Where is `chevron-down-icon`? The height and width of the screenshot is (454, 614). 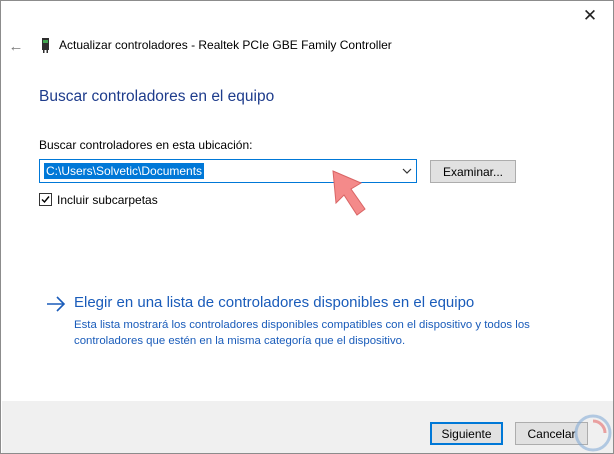 chevron-down-icon is located at coordinates (407, 171).